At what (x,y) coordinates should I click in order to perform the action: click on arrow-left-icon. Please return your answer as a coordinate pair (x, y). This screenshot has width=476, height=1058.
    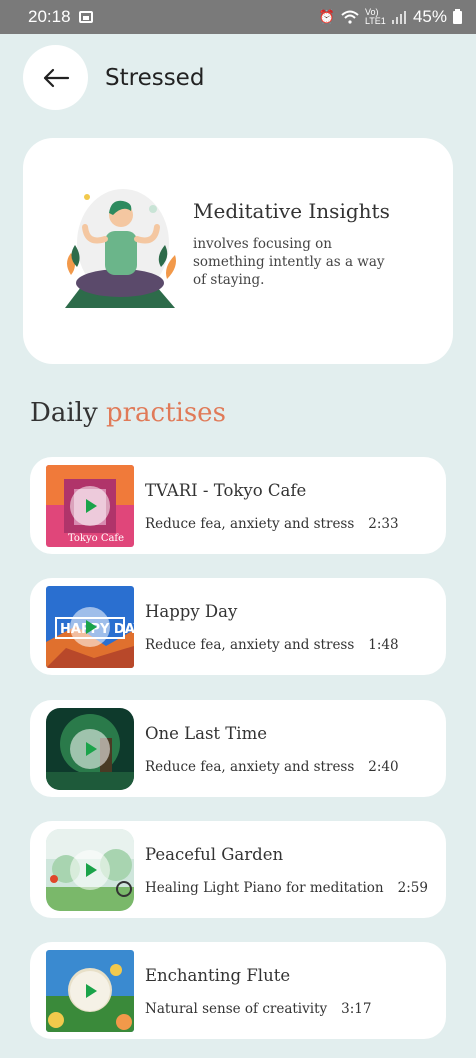
    Looking at the image, I should click on (56, 77).